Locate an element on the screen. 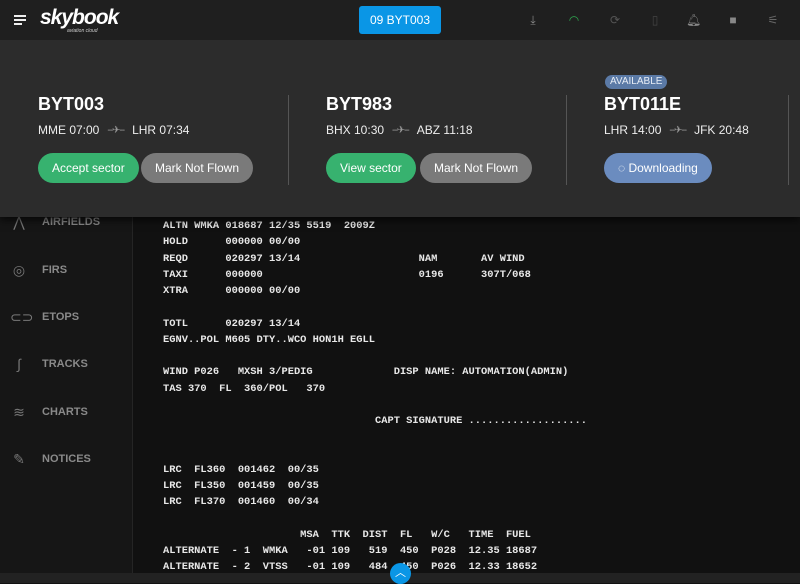 This screenshot has width=800, height=584. bookmark-icon: ▯ is located at coordinates (655, 20).